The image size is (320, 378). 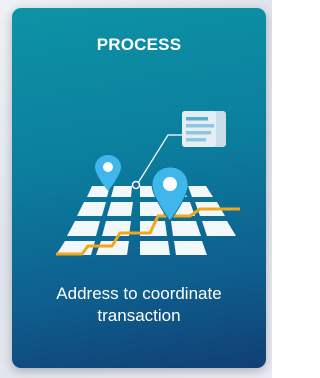 I want to click on card-title: PROCESS, so click(x=139, y=44).